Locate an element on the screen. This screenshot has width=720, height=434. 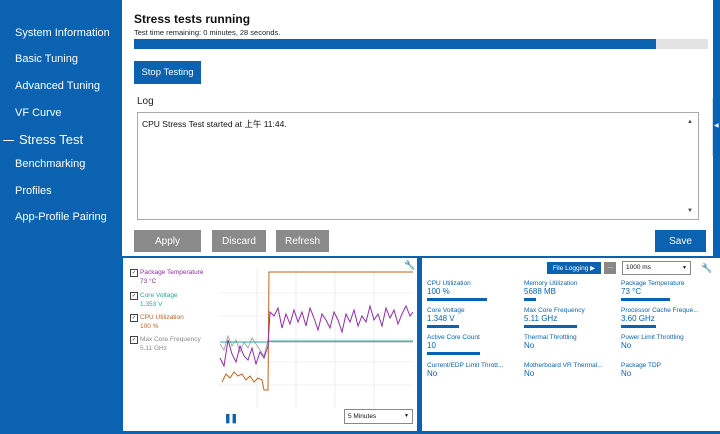
sensor-cell: CPU Utilization 100 % is located at coordinates (472, 290).